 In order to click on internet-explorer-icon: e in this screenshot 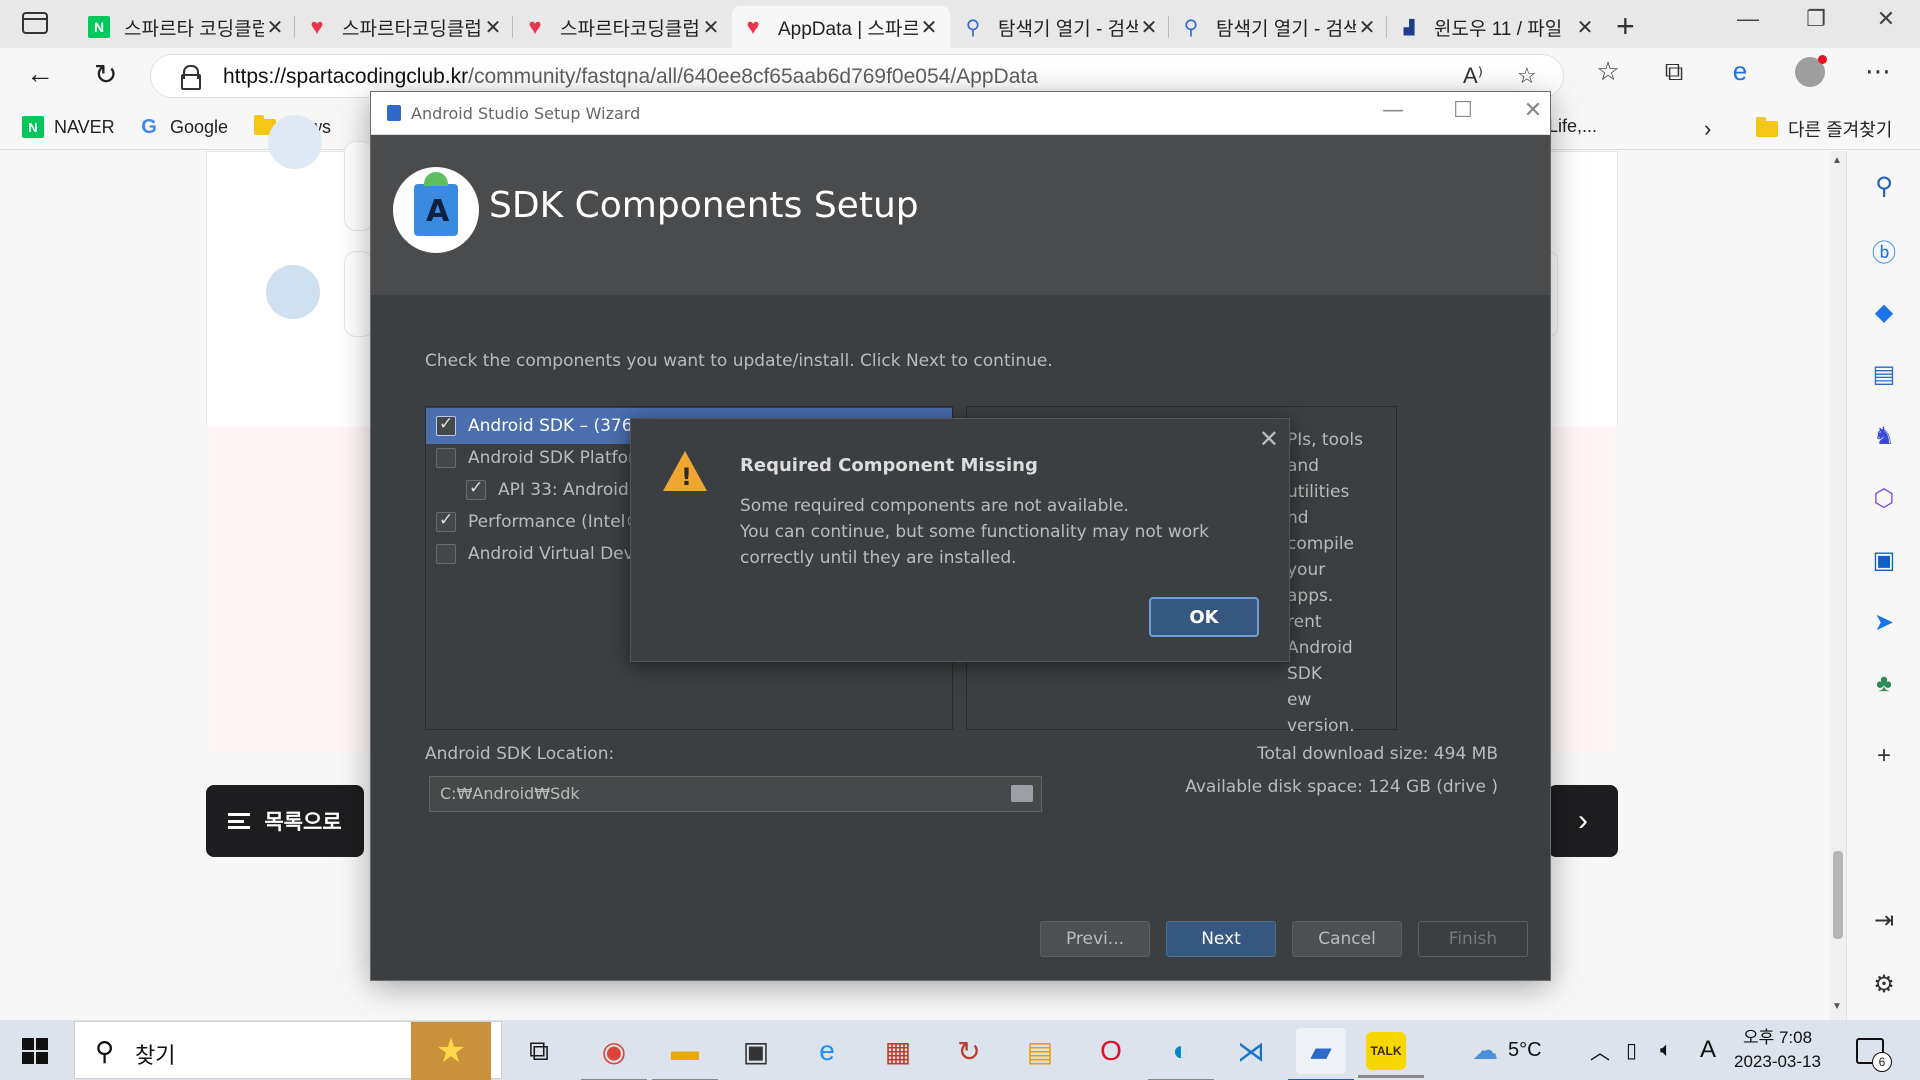, I will do `click(827, 1051)`.